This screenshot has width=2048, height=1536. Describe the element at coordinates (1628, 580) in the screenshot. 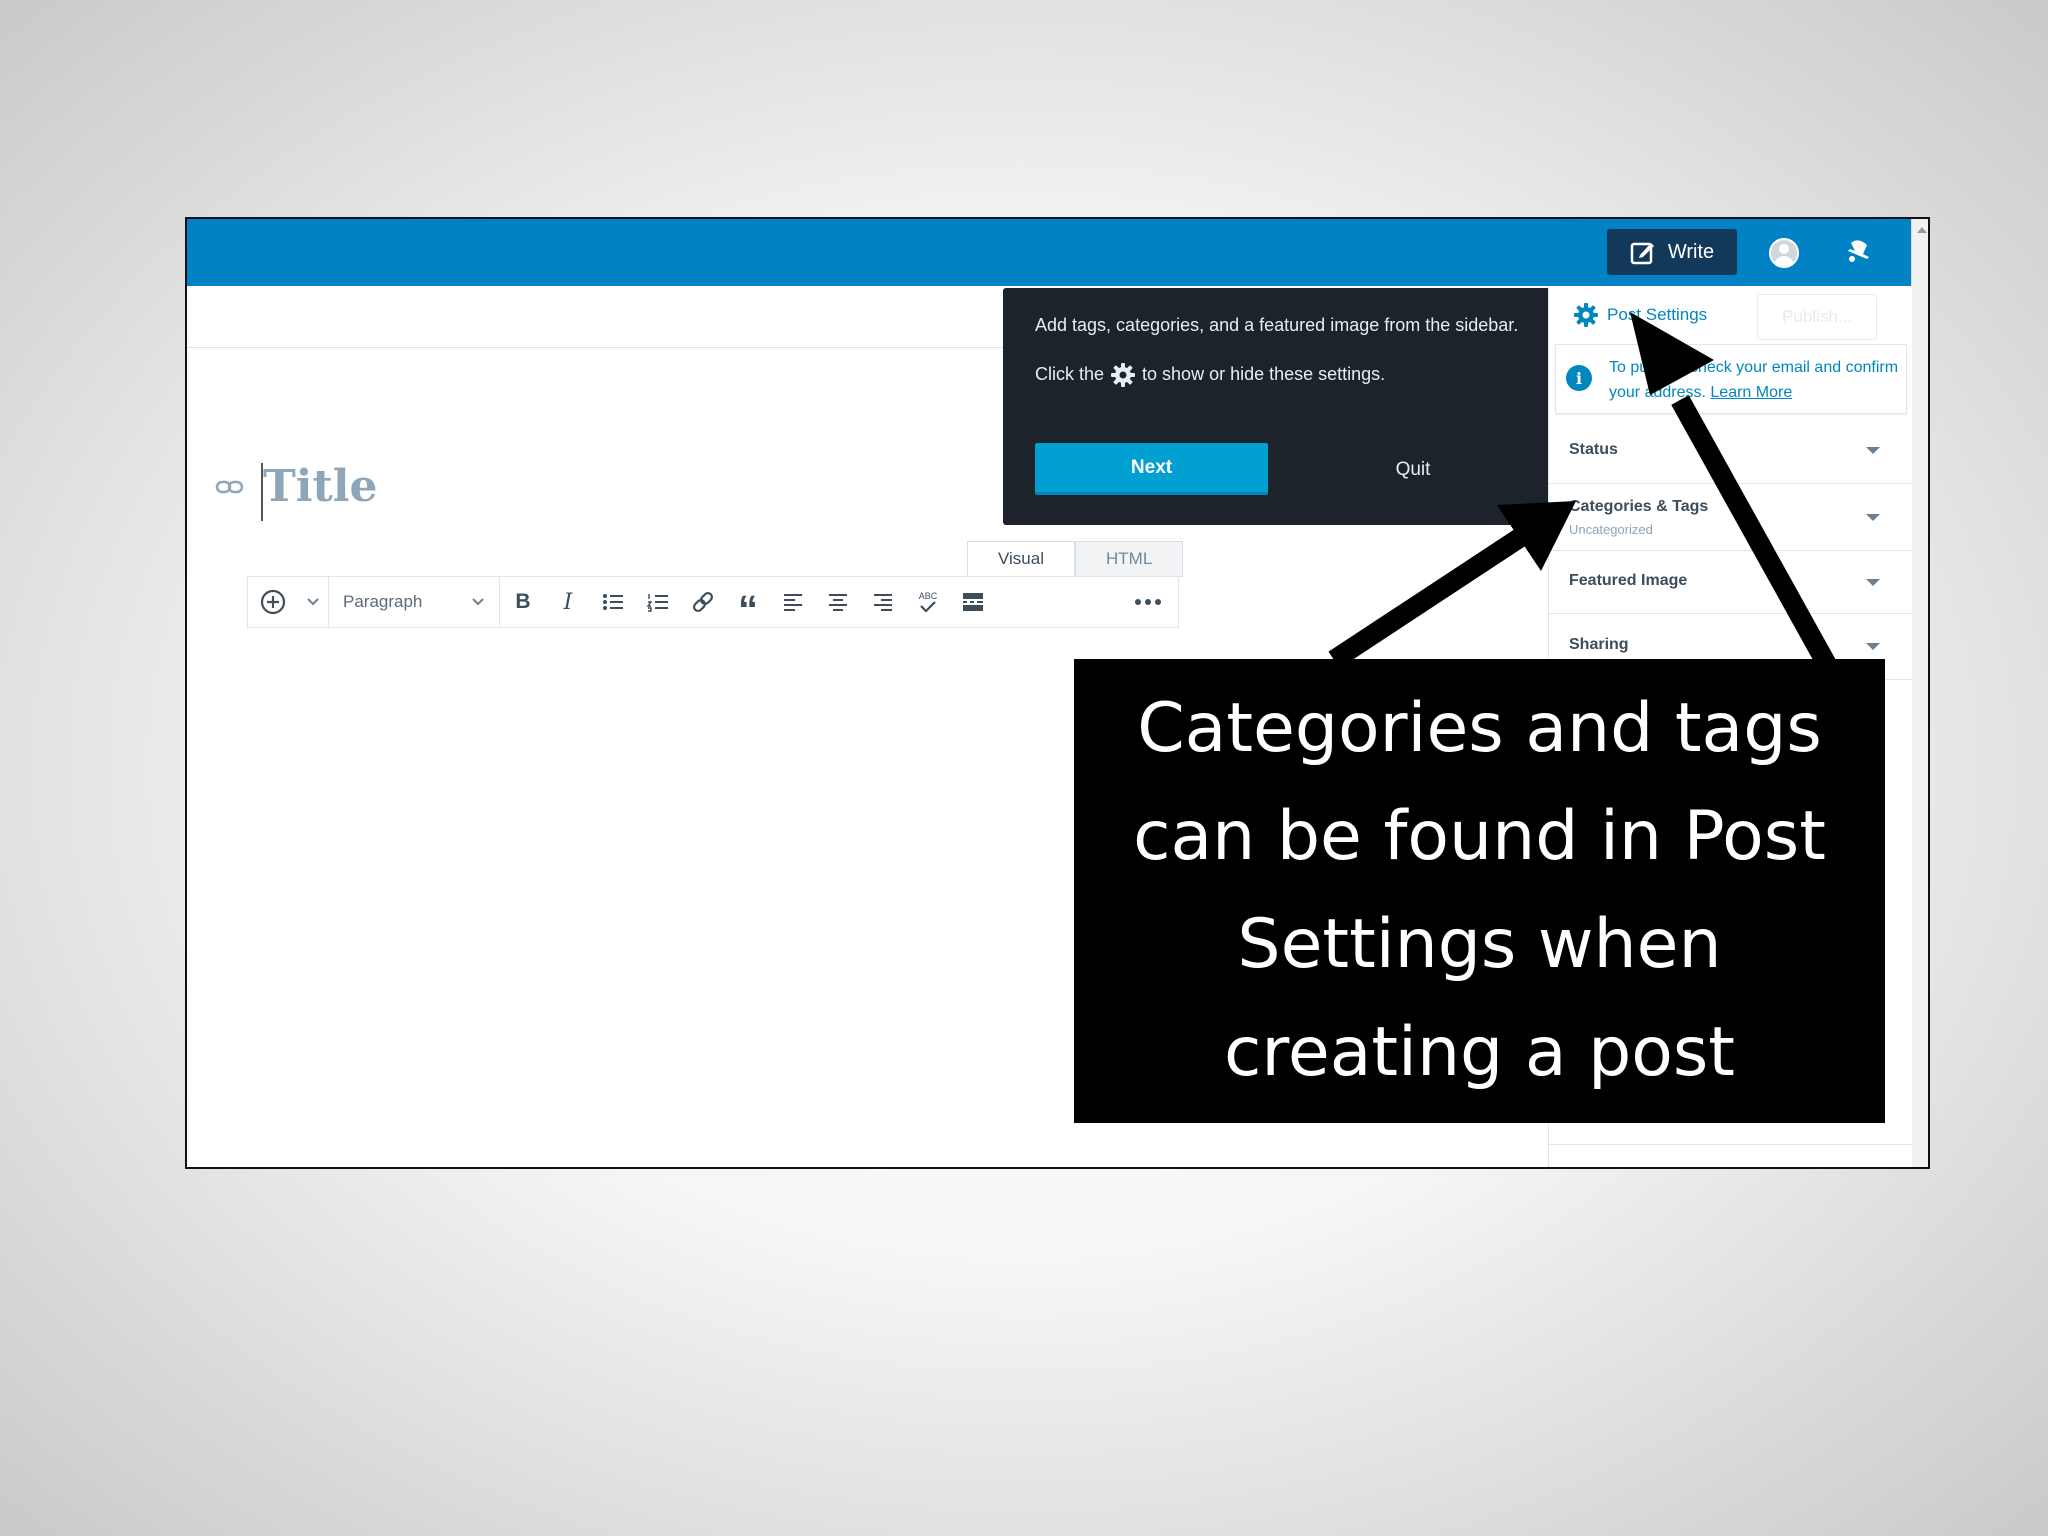

I see `panel-featured-image-title: Featured Image` at that location.